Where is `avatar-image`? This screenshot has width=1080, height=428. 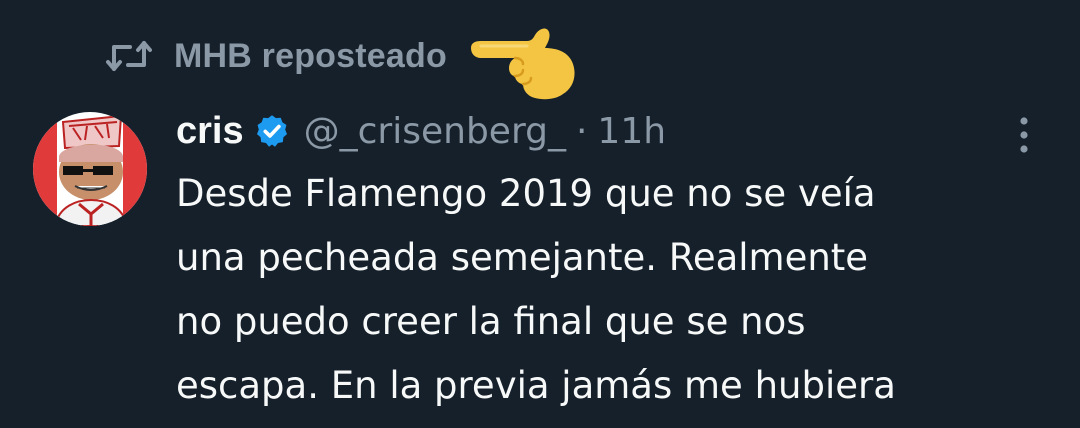 avatar-image is located at coordinates (90, 169).